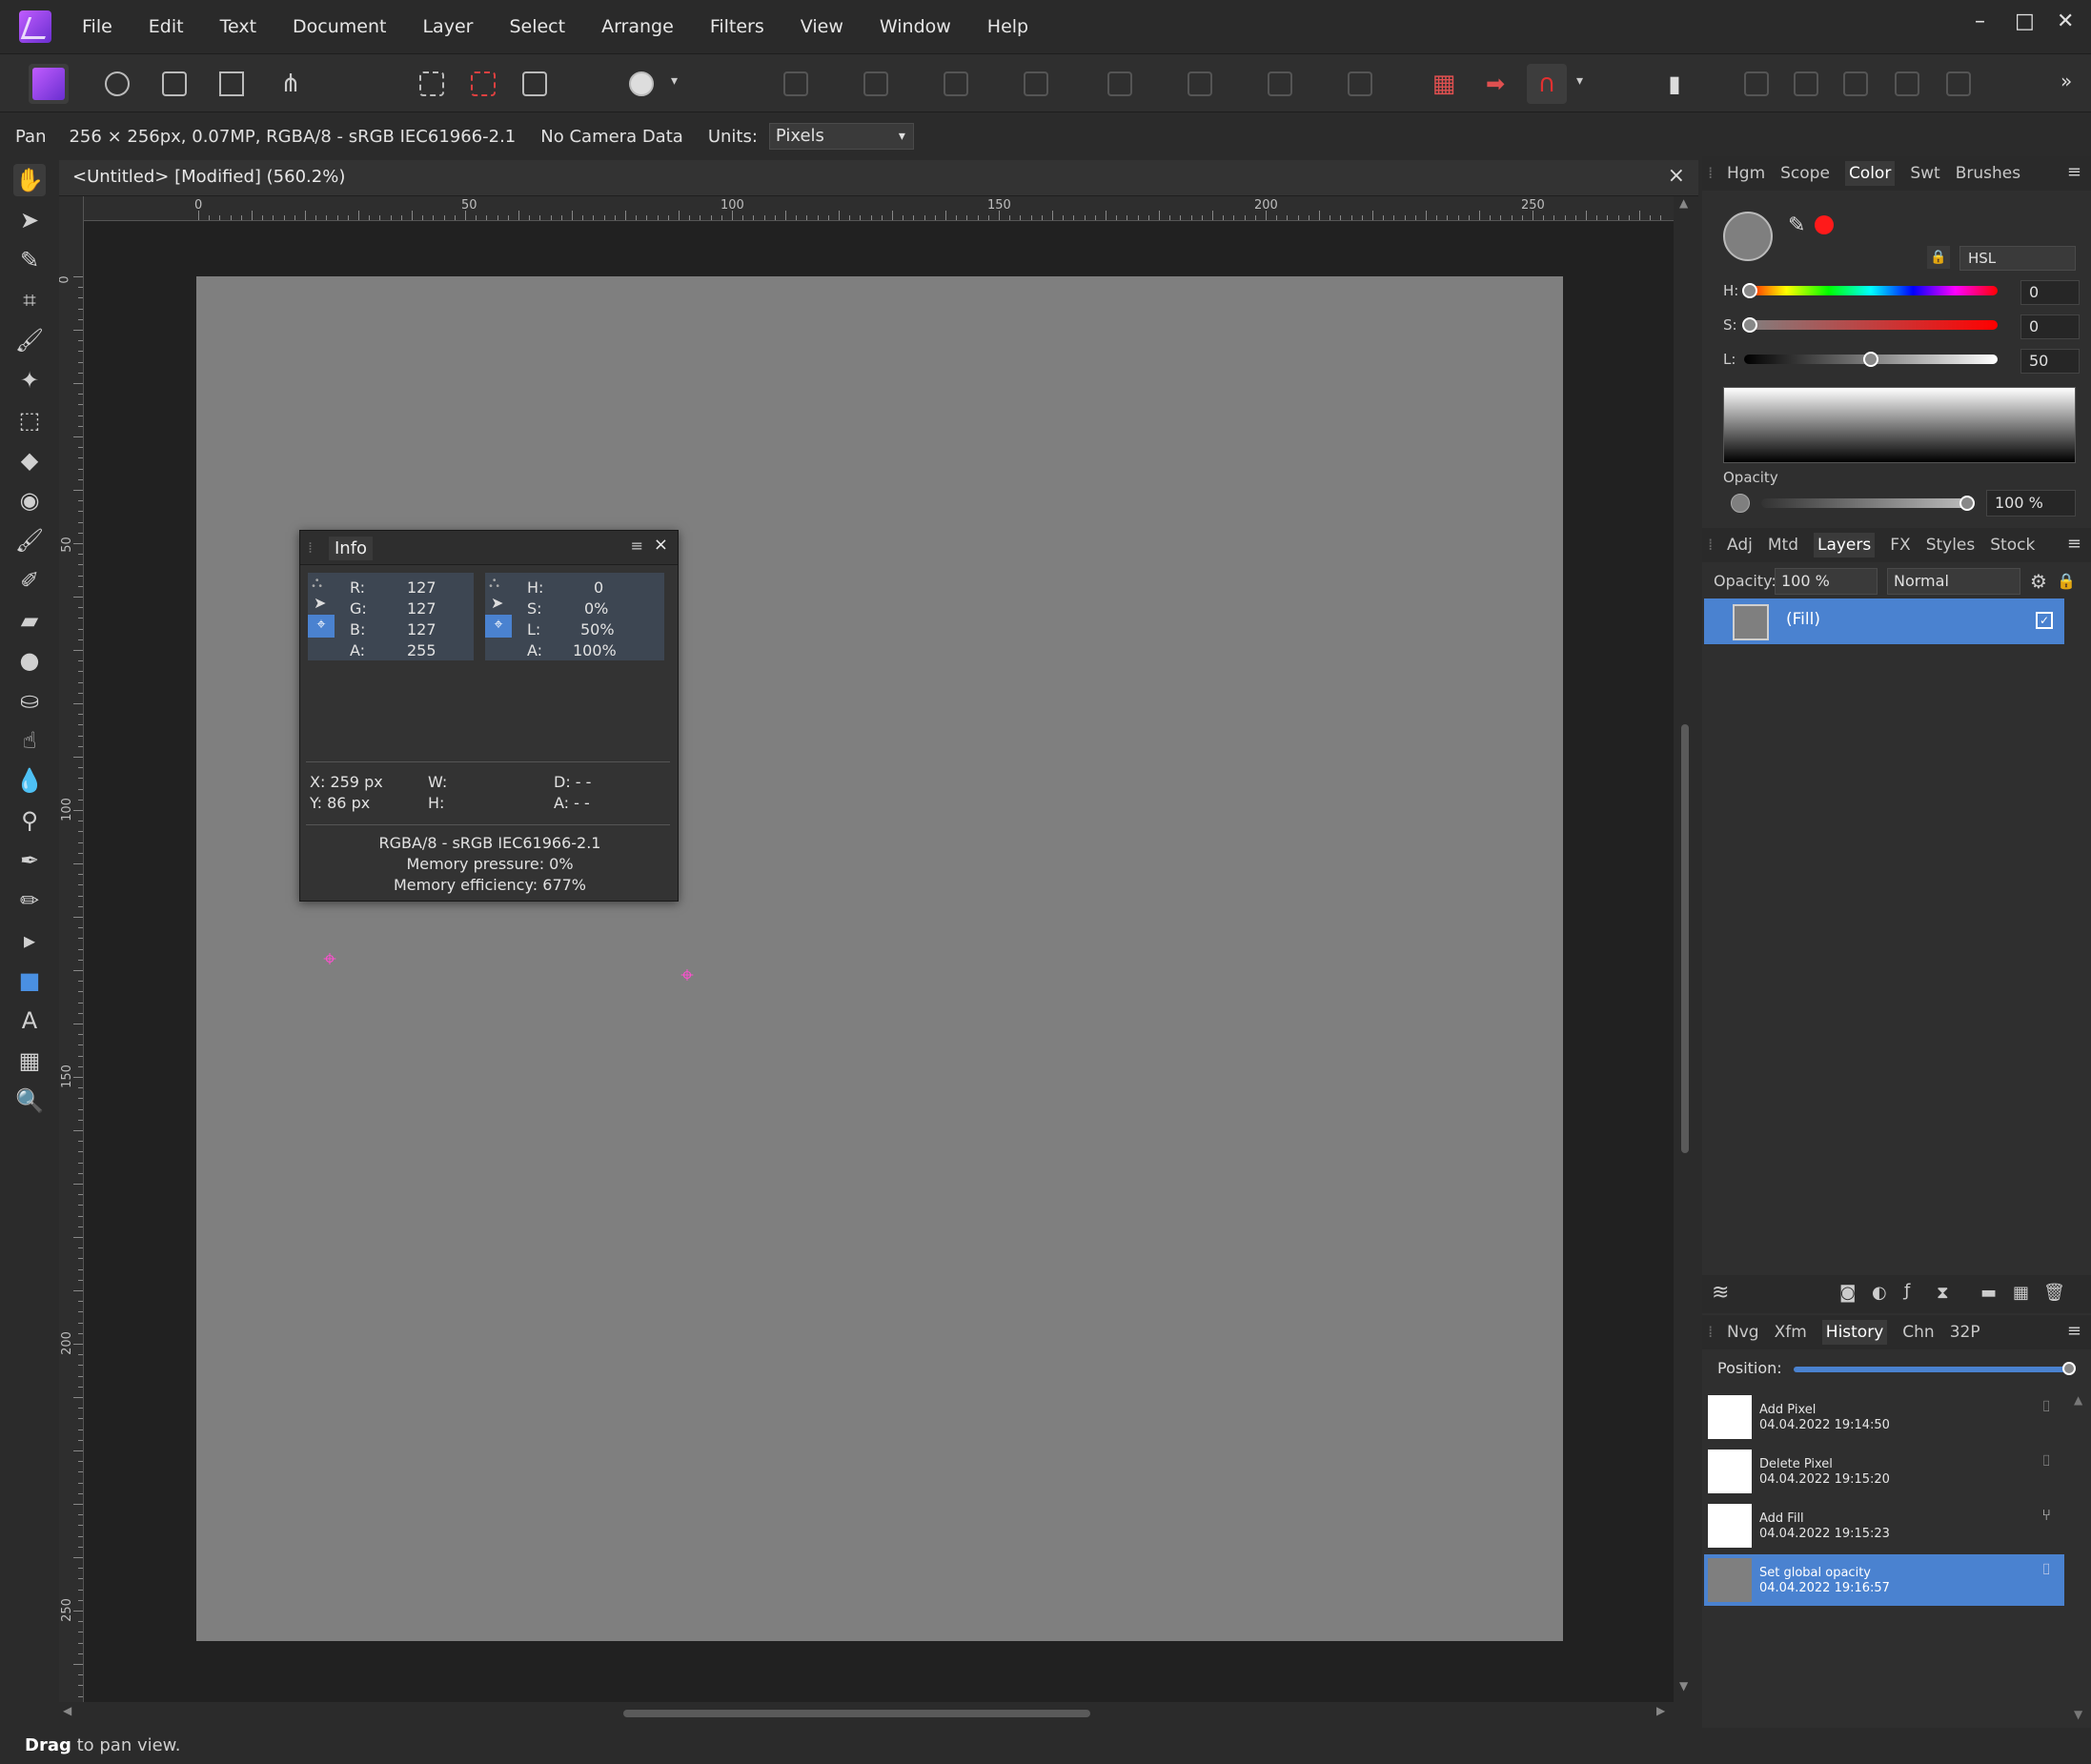 The image size is (2091, 1764). Describe the element at coordinates (1864, 503) in the screenshot. I see `opacity-slider` at that location.